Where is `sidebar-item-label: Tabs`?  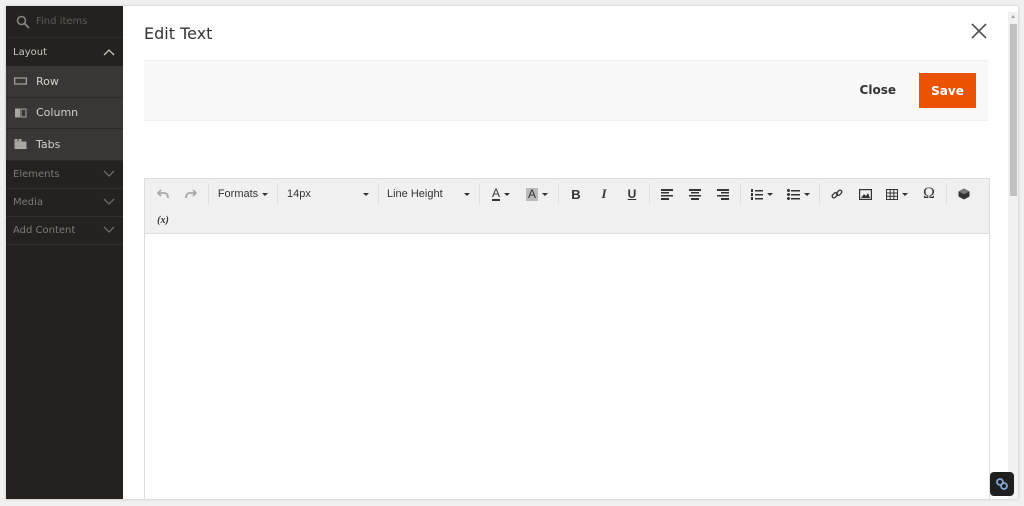 sidebar-item-label: Tabs is located at coordinates (48, 144).